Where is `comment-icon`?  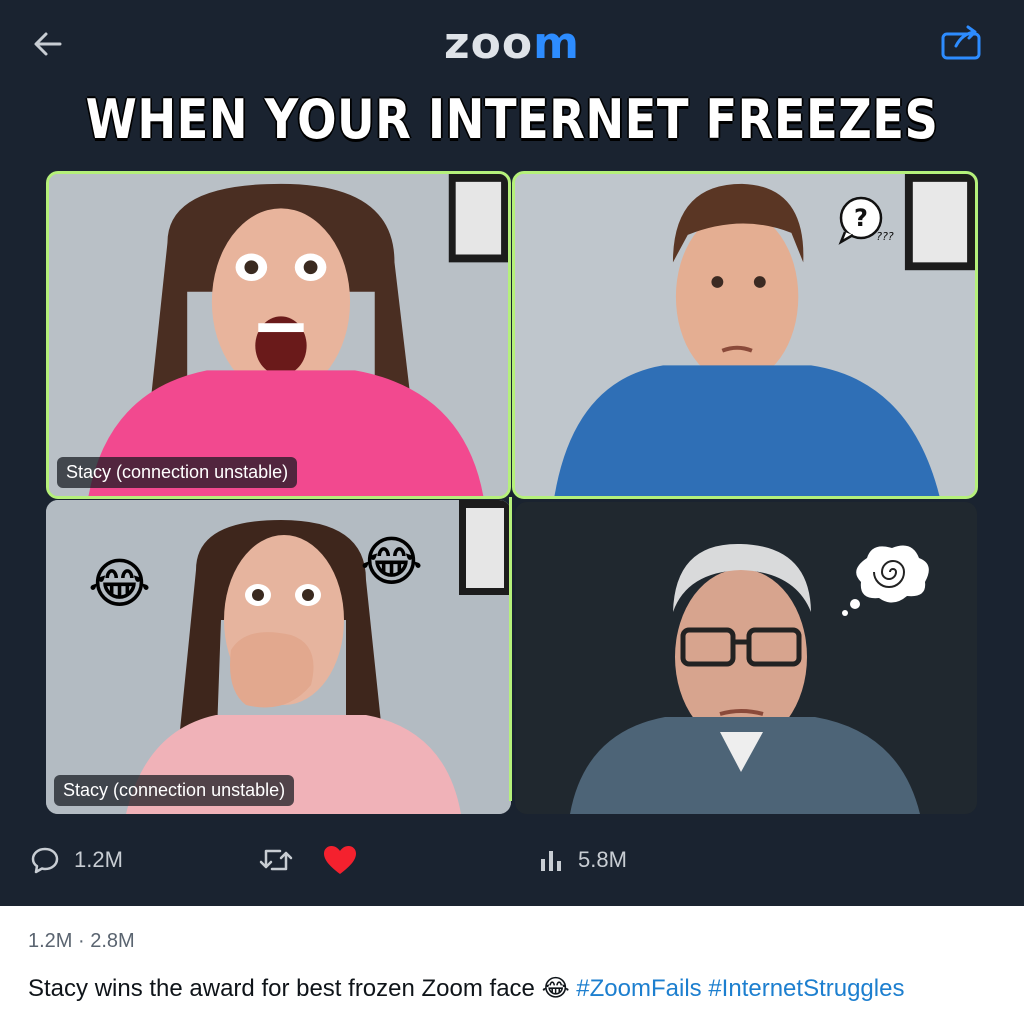
comment-icon is located at coordinates (45, 860).